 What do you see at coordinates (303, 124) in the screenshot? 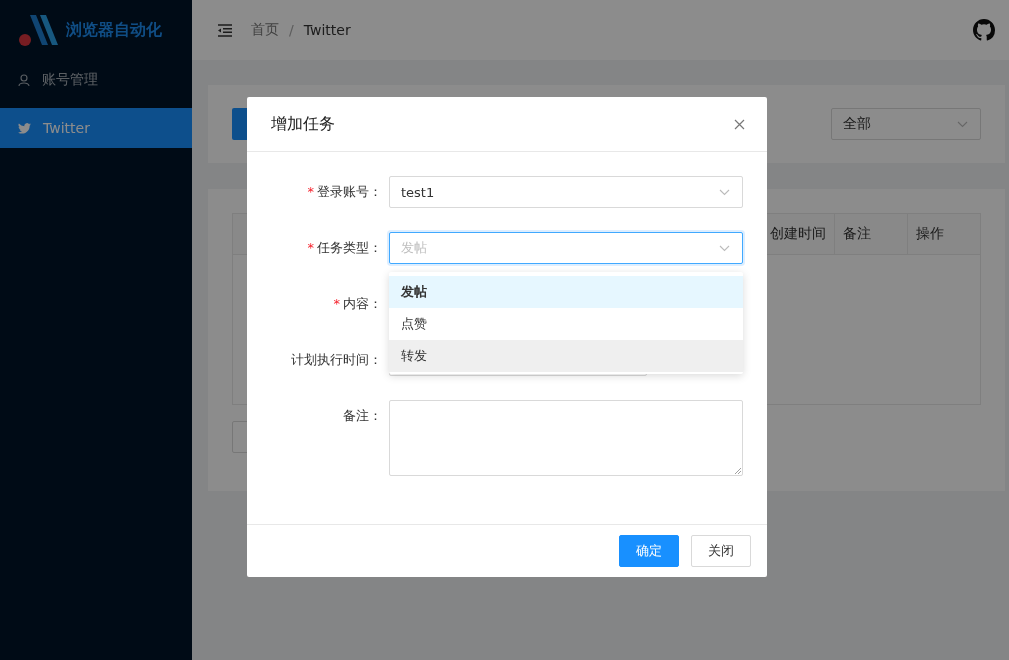
I see `dialog-title: 增加任务` at bounding box center [303, 124].